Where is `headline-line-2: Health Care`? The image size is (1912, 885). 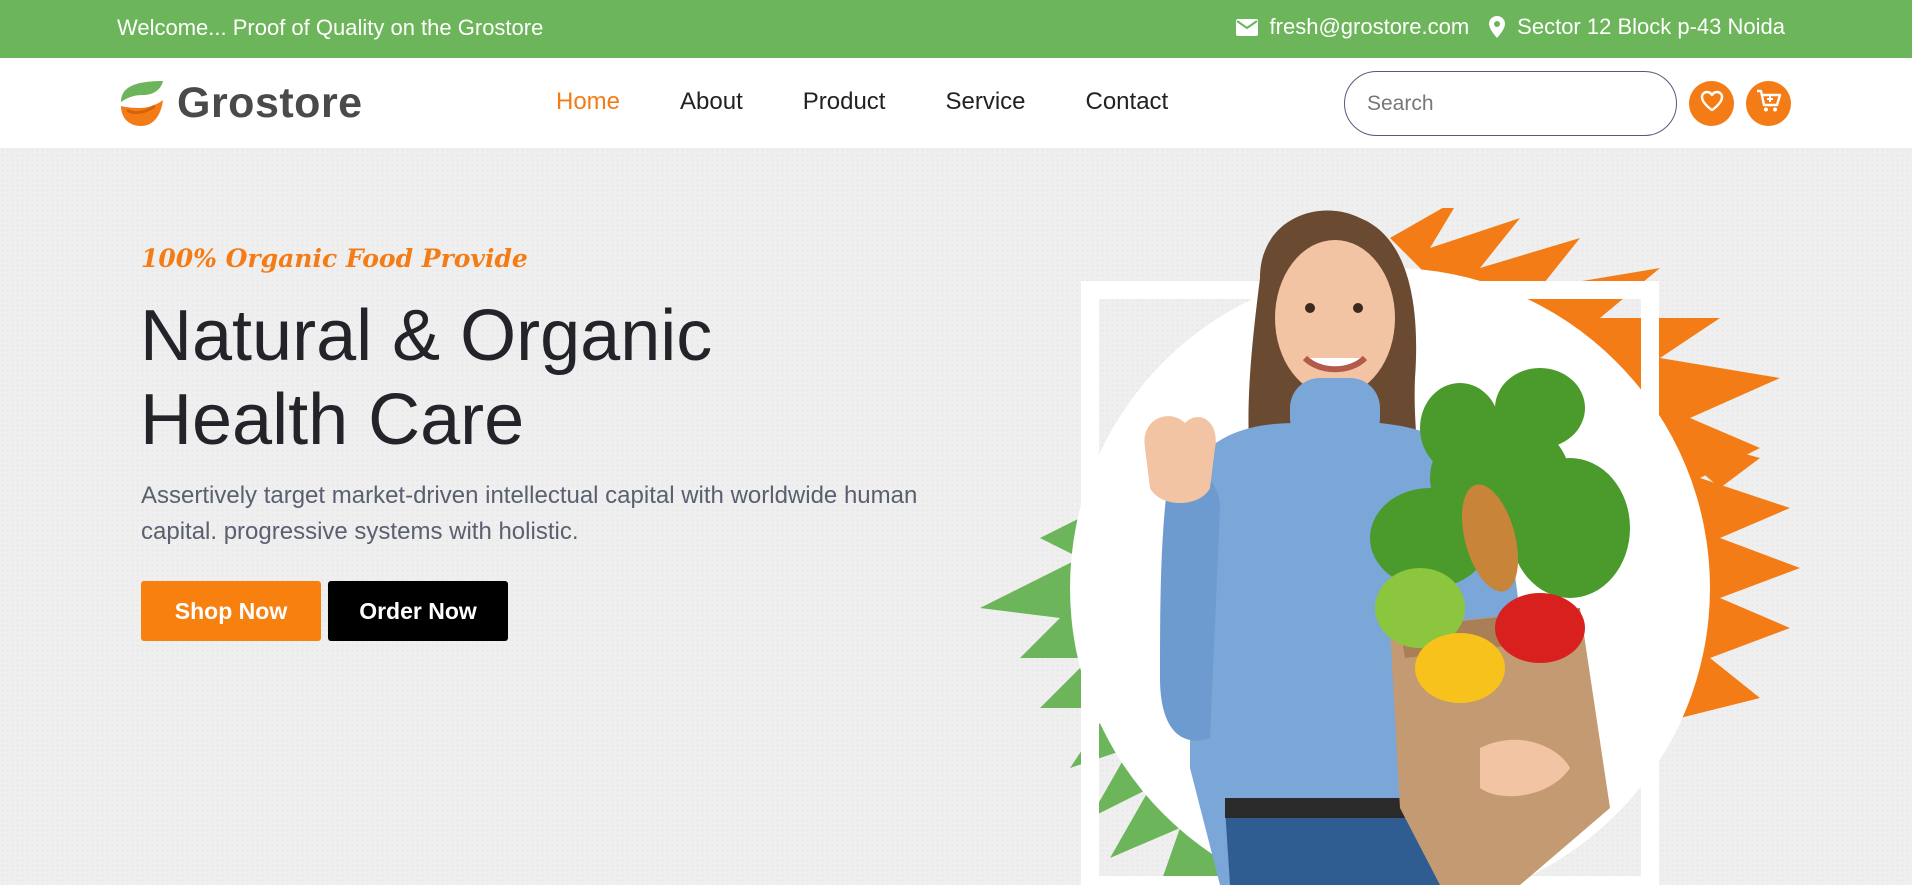
headline-line-2: Health Care is located at coordinates (332, 420).